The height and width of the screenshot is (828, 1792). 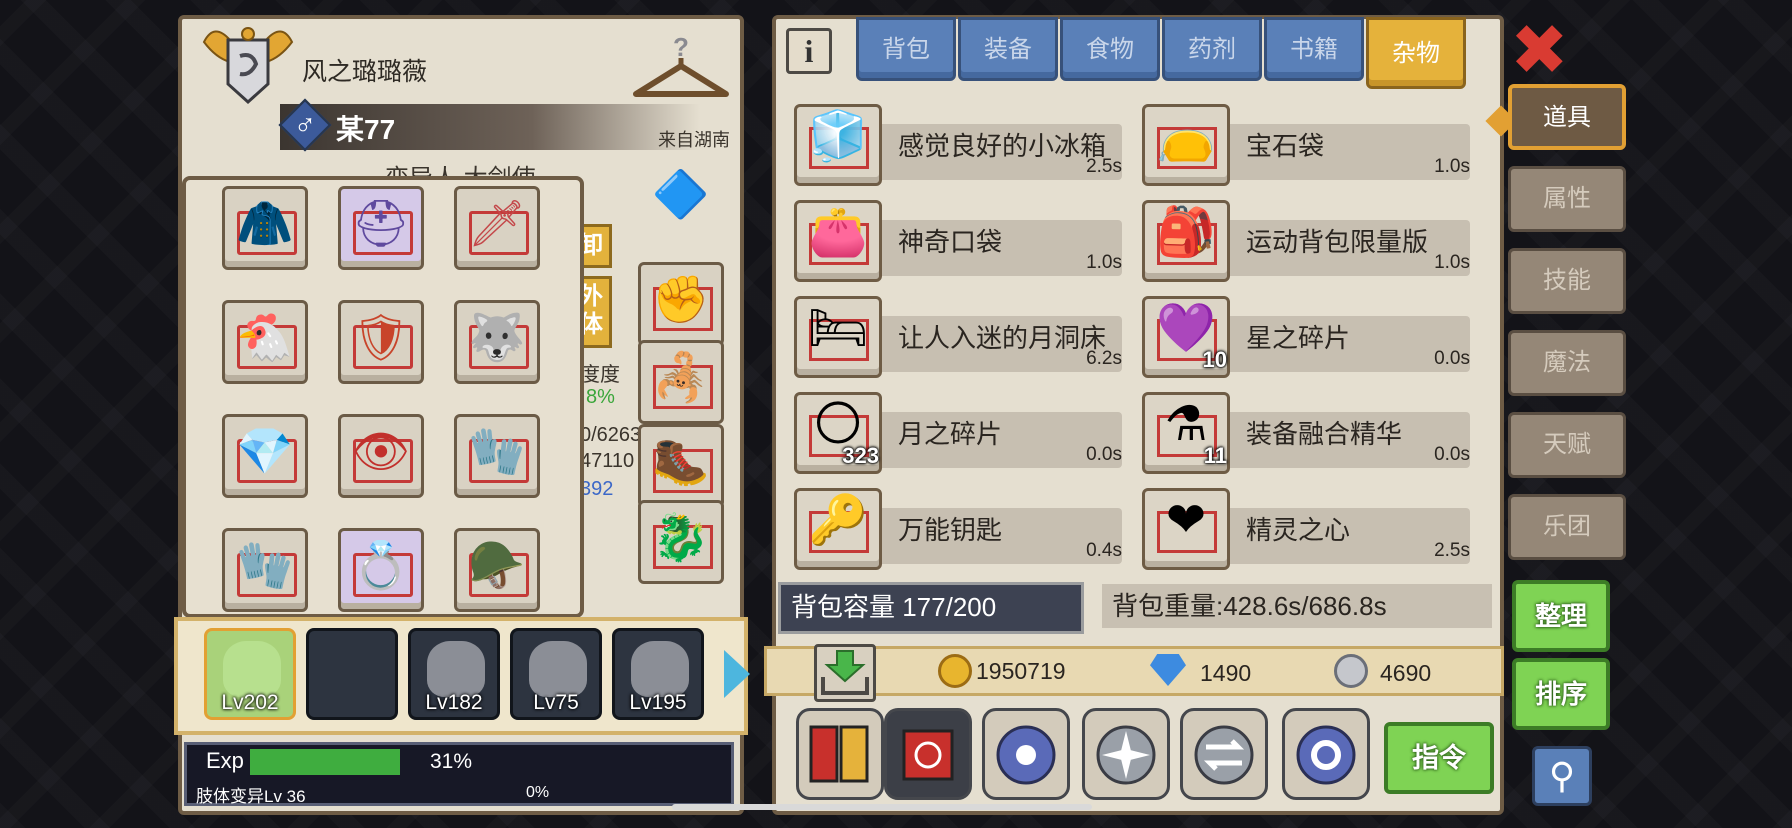 What do you see at coordinates (497, 228) in the screenshot?
I see `equipment-slot: 🗡` at bounding box center [497, 228].